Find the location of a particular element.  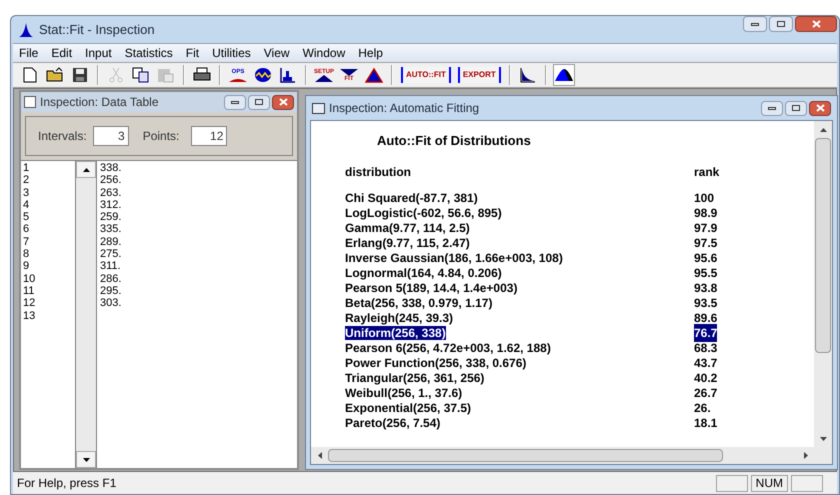

menu-item: Fit is located at coordinates (193, 53).